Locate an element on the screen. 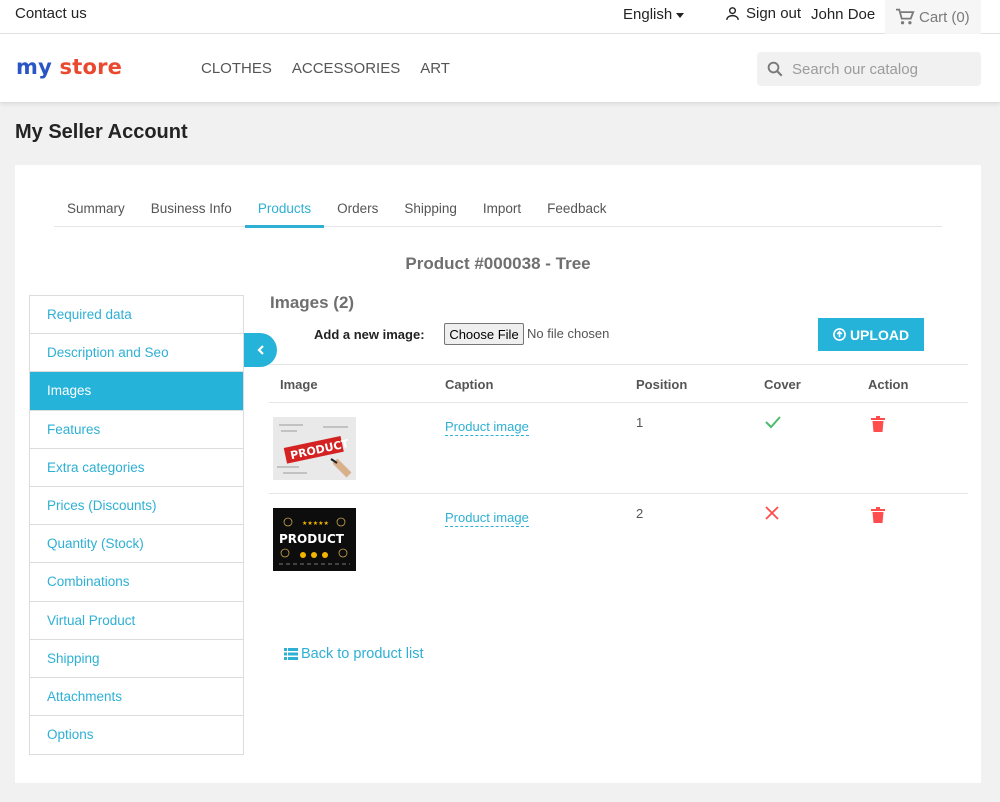  nav-clothes: CLOTHES is located at coordinates (236, 68).